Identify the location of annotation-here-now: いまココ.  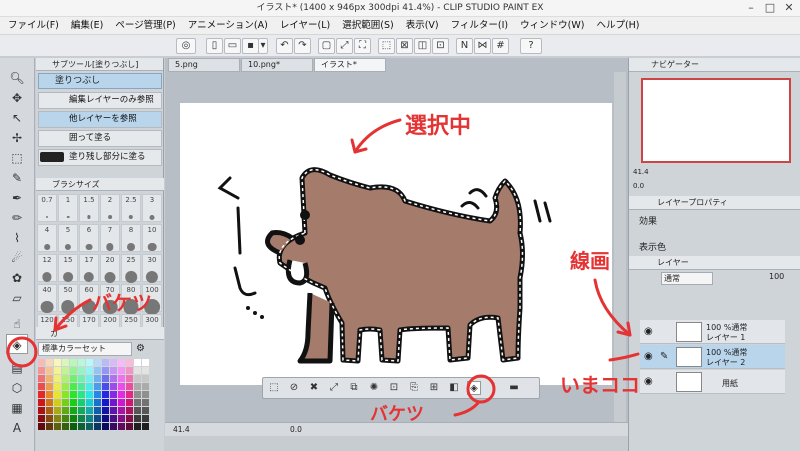
(600, 385).